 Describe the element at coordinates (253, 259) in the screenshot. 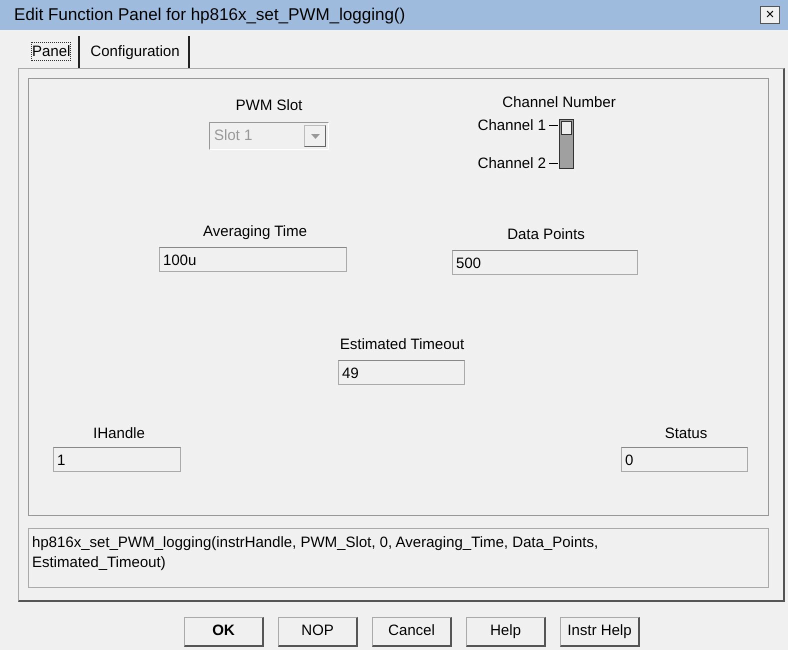

I see `input-field: 100u` at that location.